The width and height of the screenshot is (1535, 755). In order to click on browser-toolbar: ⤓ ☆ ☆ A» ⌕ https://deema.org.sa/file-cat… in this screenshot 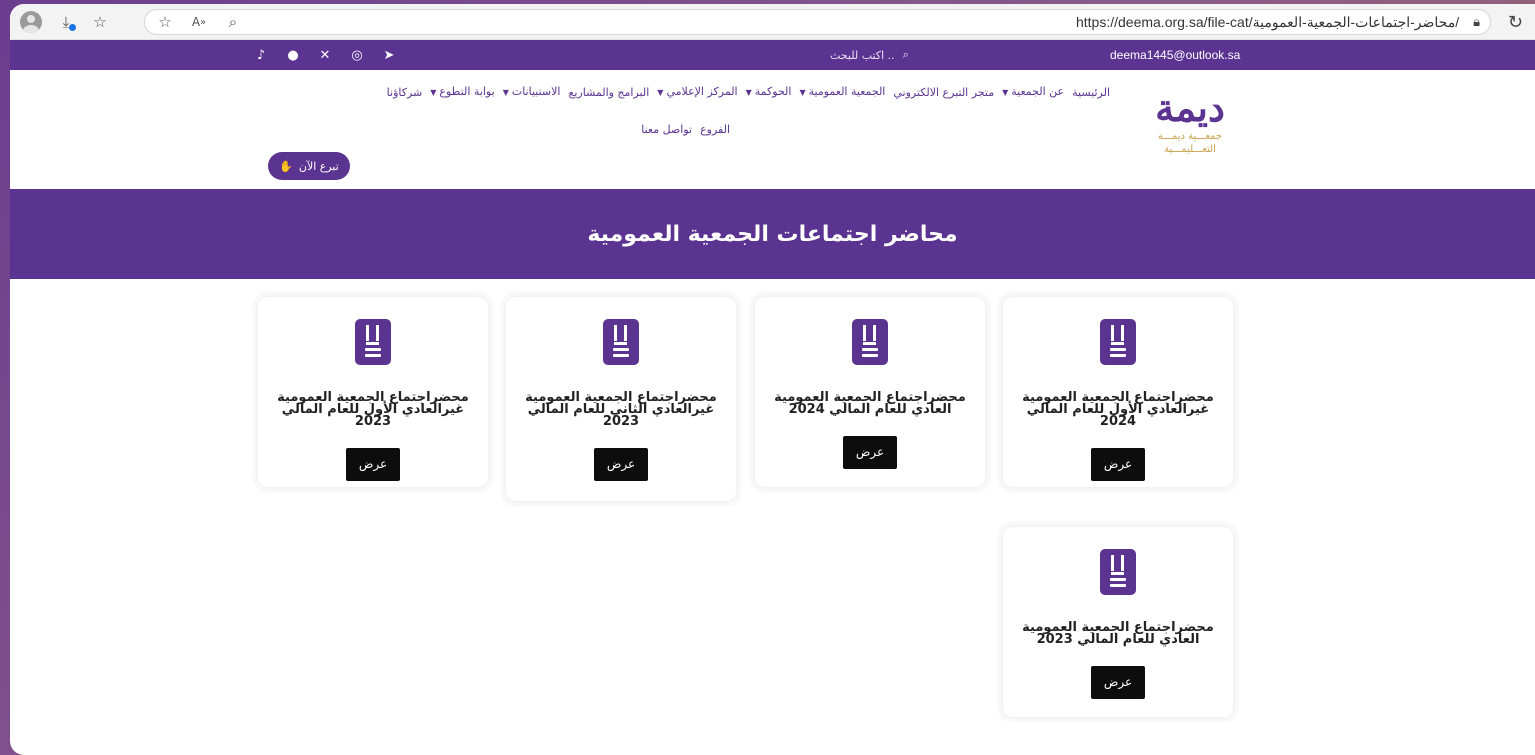, I will do `click(772, 22)`.